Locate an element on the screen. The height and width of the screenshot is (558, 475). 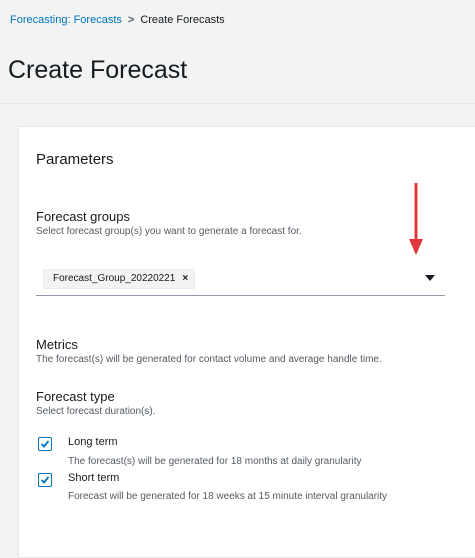
forecast-type-label: Forecast type is located at coordinates (75, 396).